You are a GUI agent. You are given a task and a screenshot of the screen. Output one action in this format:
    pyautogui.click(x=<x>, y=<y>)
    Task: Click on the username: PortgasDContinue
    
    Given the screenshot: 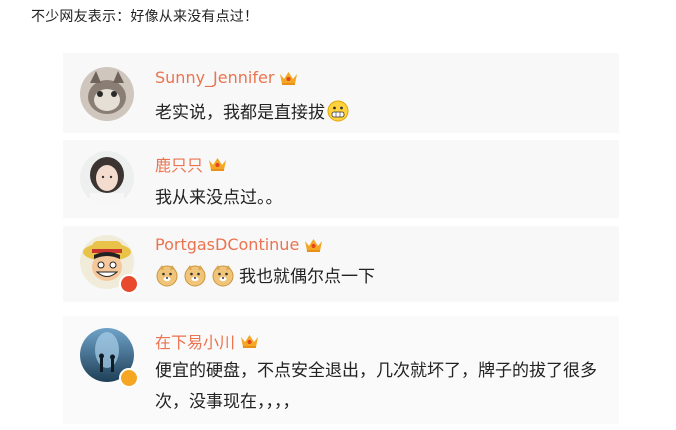 What is the action you would take?
    pyautogui.click(x=239, y=244)
    